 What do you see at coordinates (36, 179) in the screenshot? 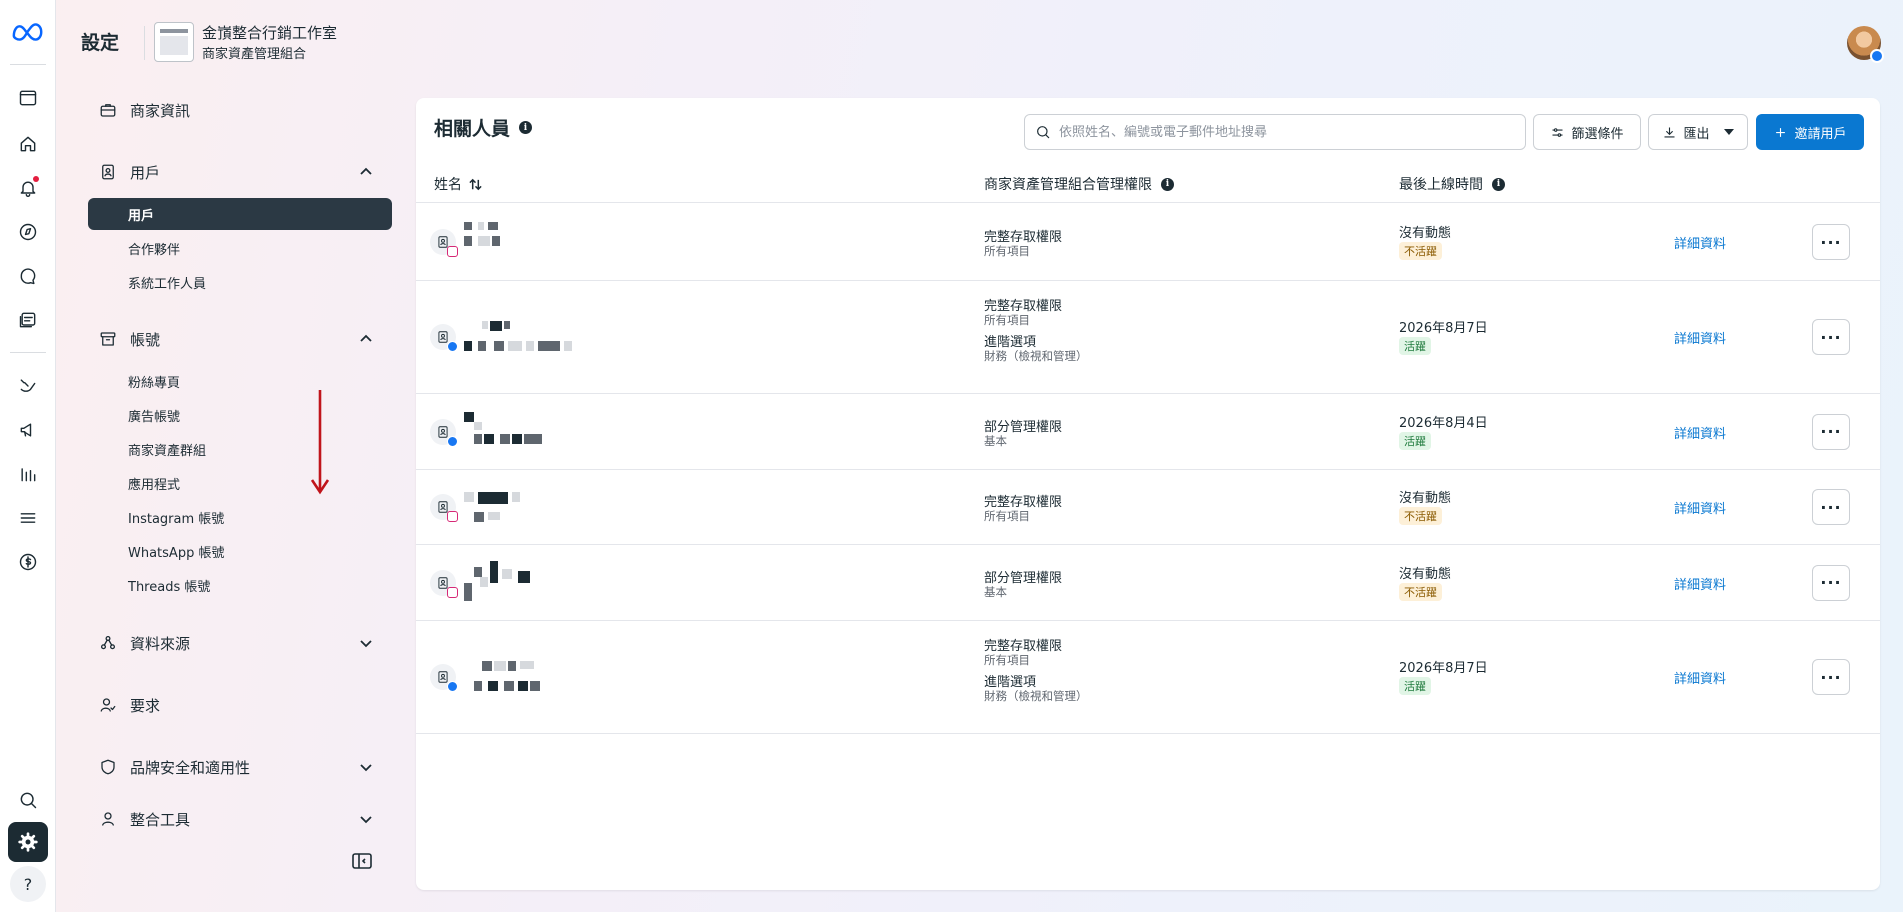
I see `notification-dot` at bounding box center [36, 179].